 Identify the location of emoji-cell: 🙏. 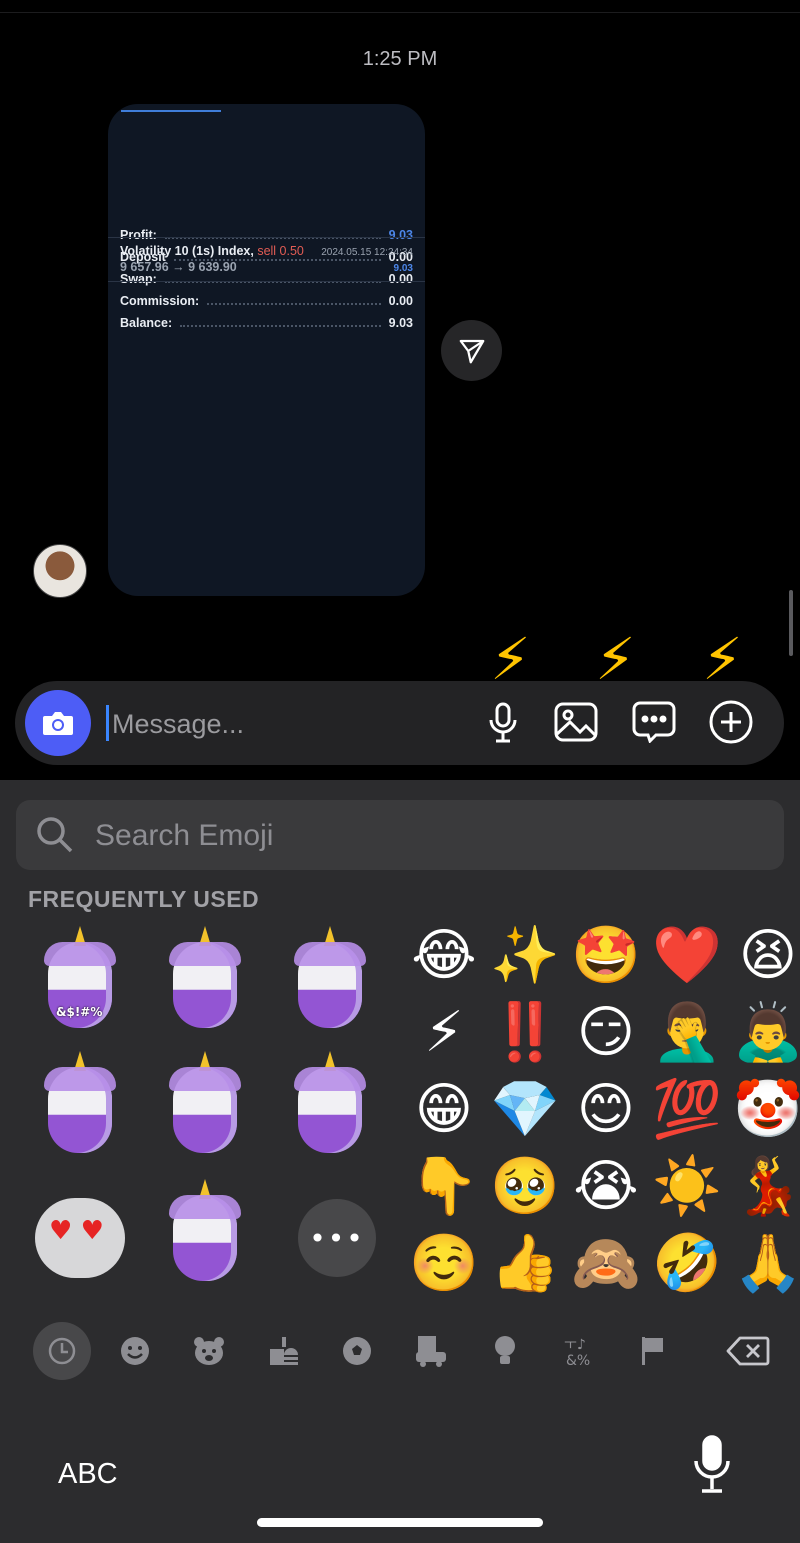
(765, 1264).